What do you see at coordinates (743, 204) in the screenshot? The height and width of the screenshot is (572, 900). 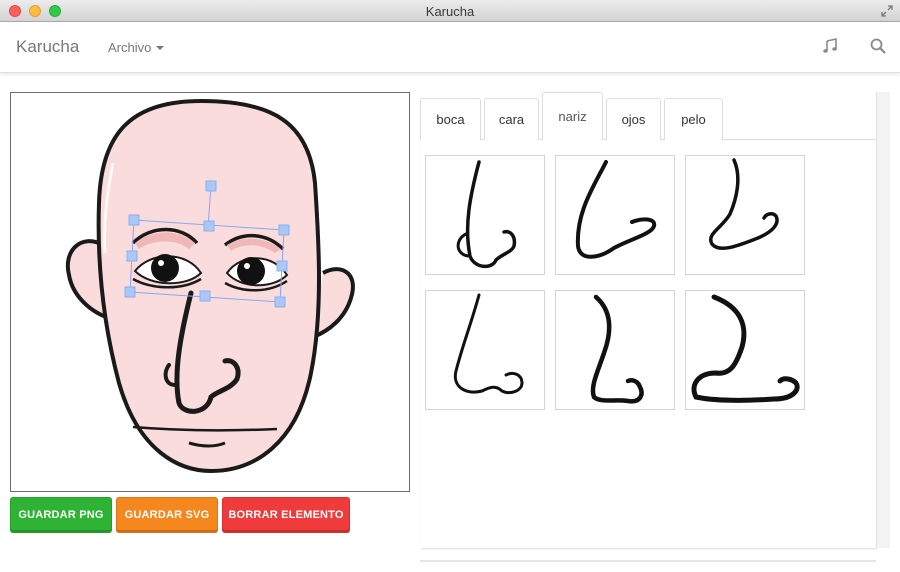 I see `nose-option-3-drawing` at bounding box center [743, 204].